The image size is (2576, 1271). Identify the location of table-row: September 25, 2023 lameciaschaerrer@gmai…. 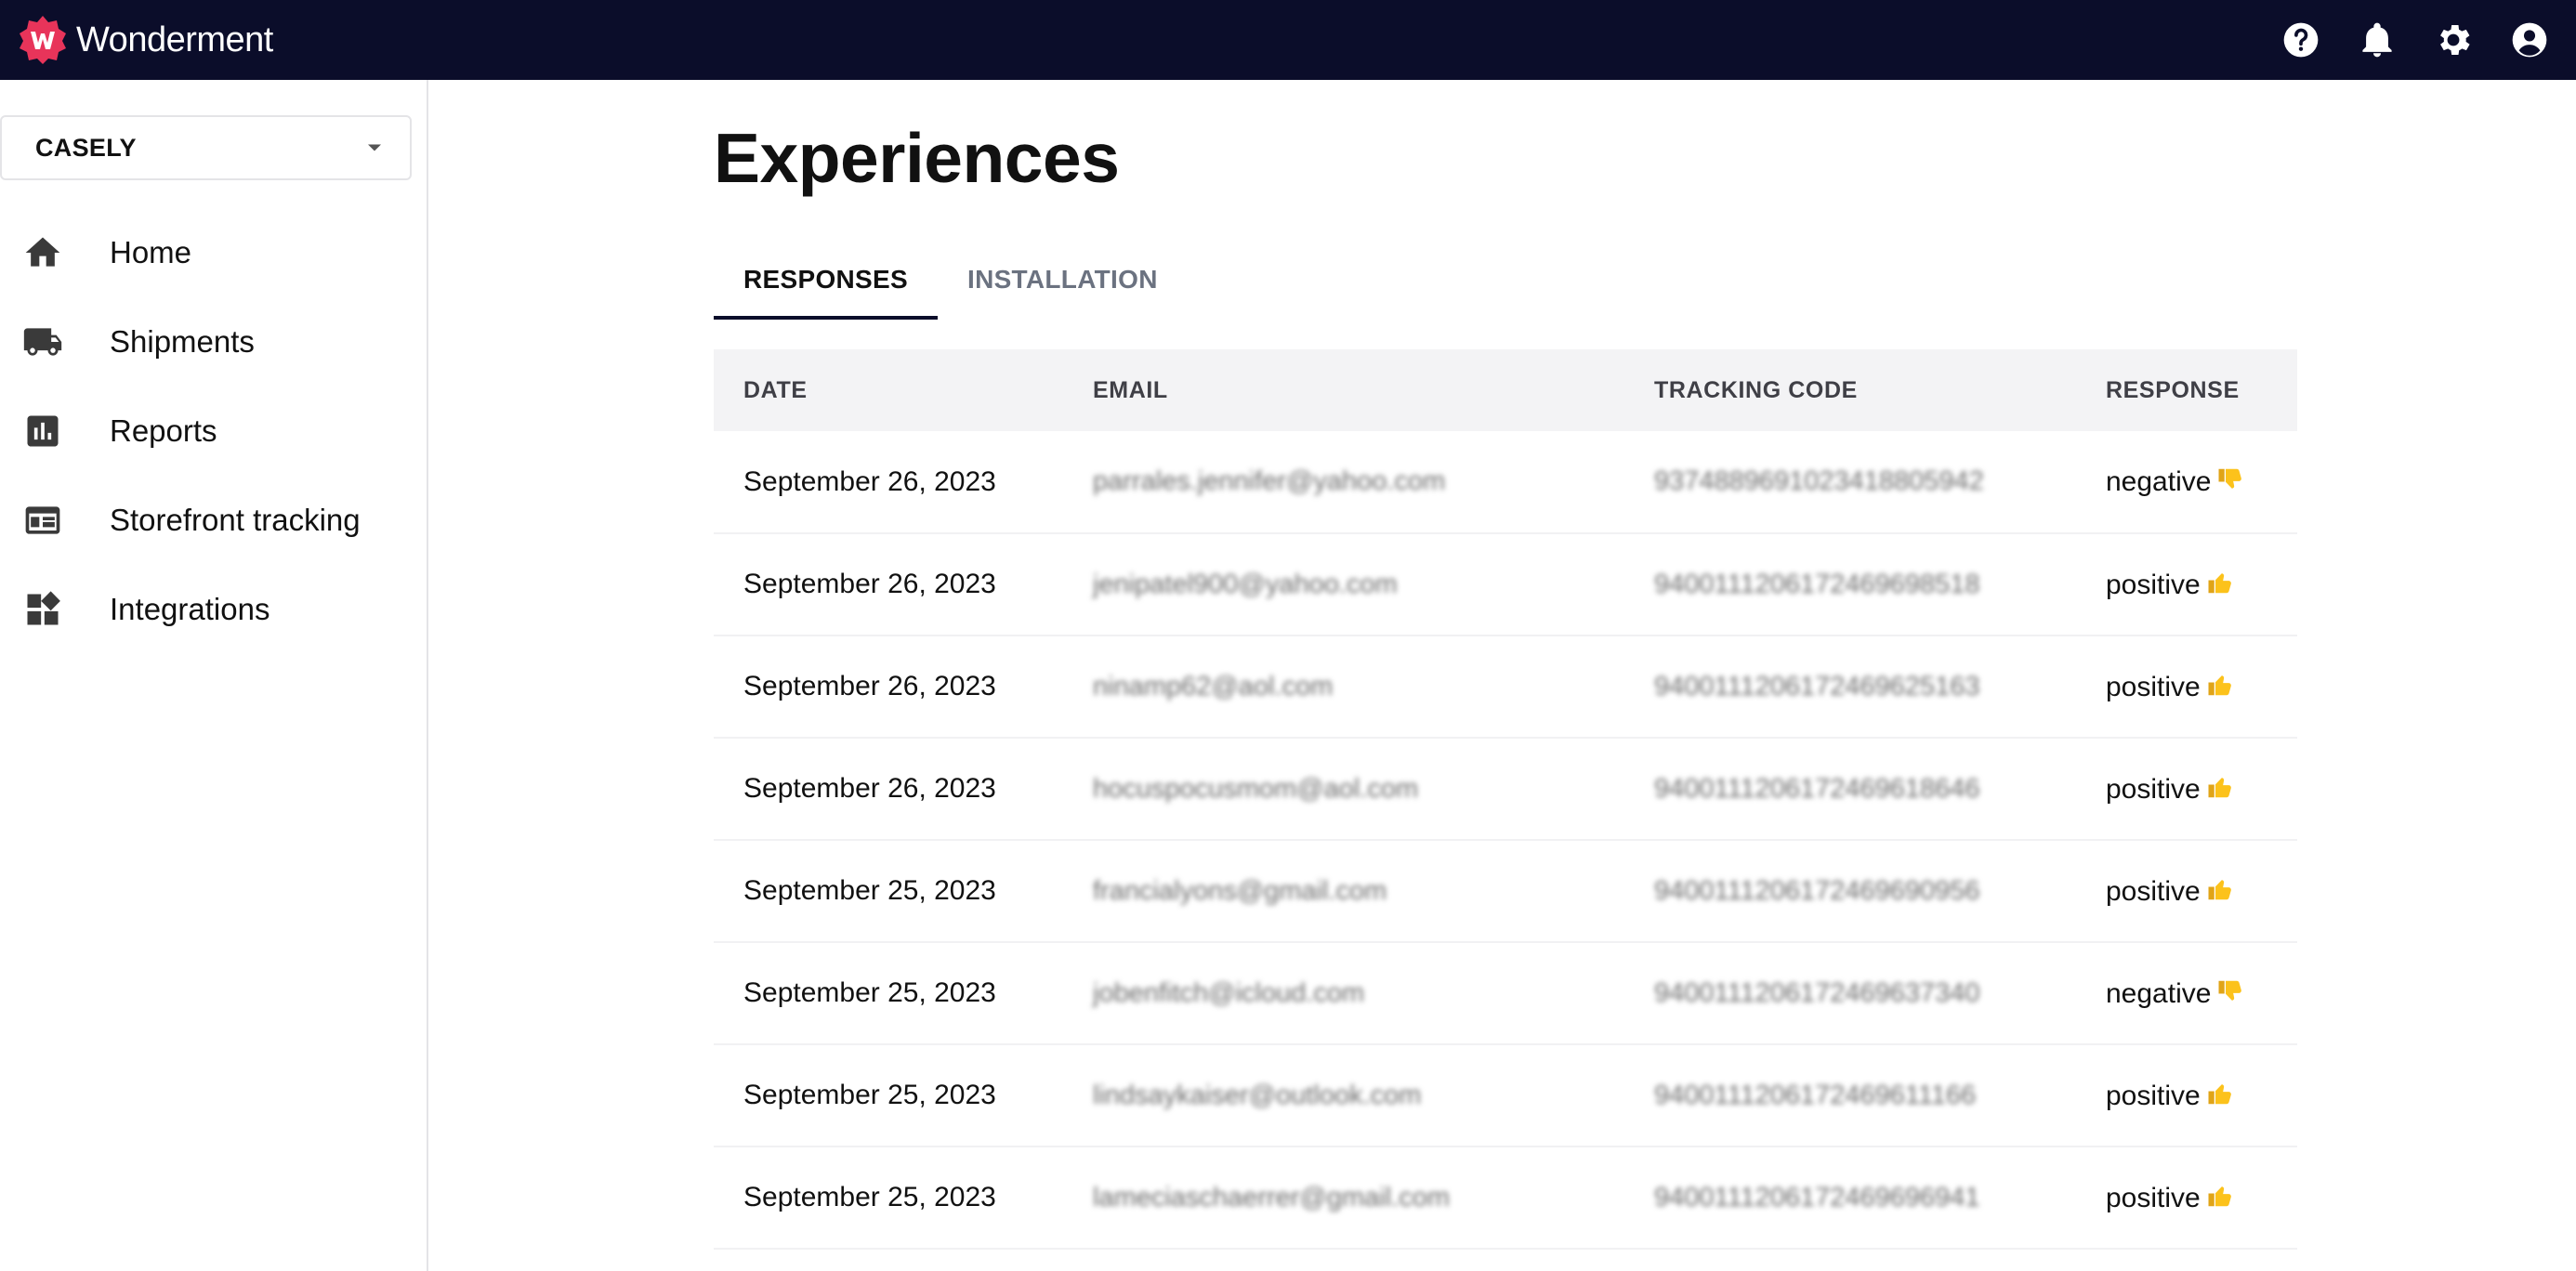
(1505, 1198).